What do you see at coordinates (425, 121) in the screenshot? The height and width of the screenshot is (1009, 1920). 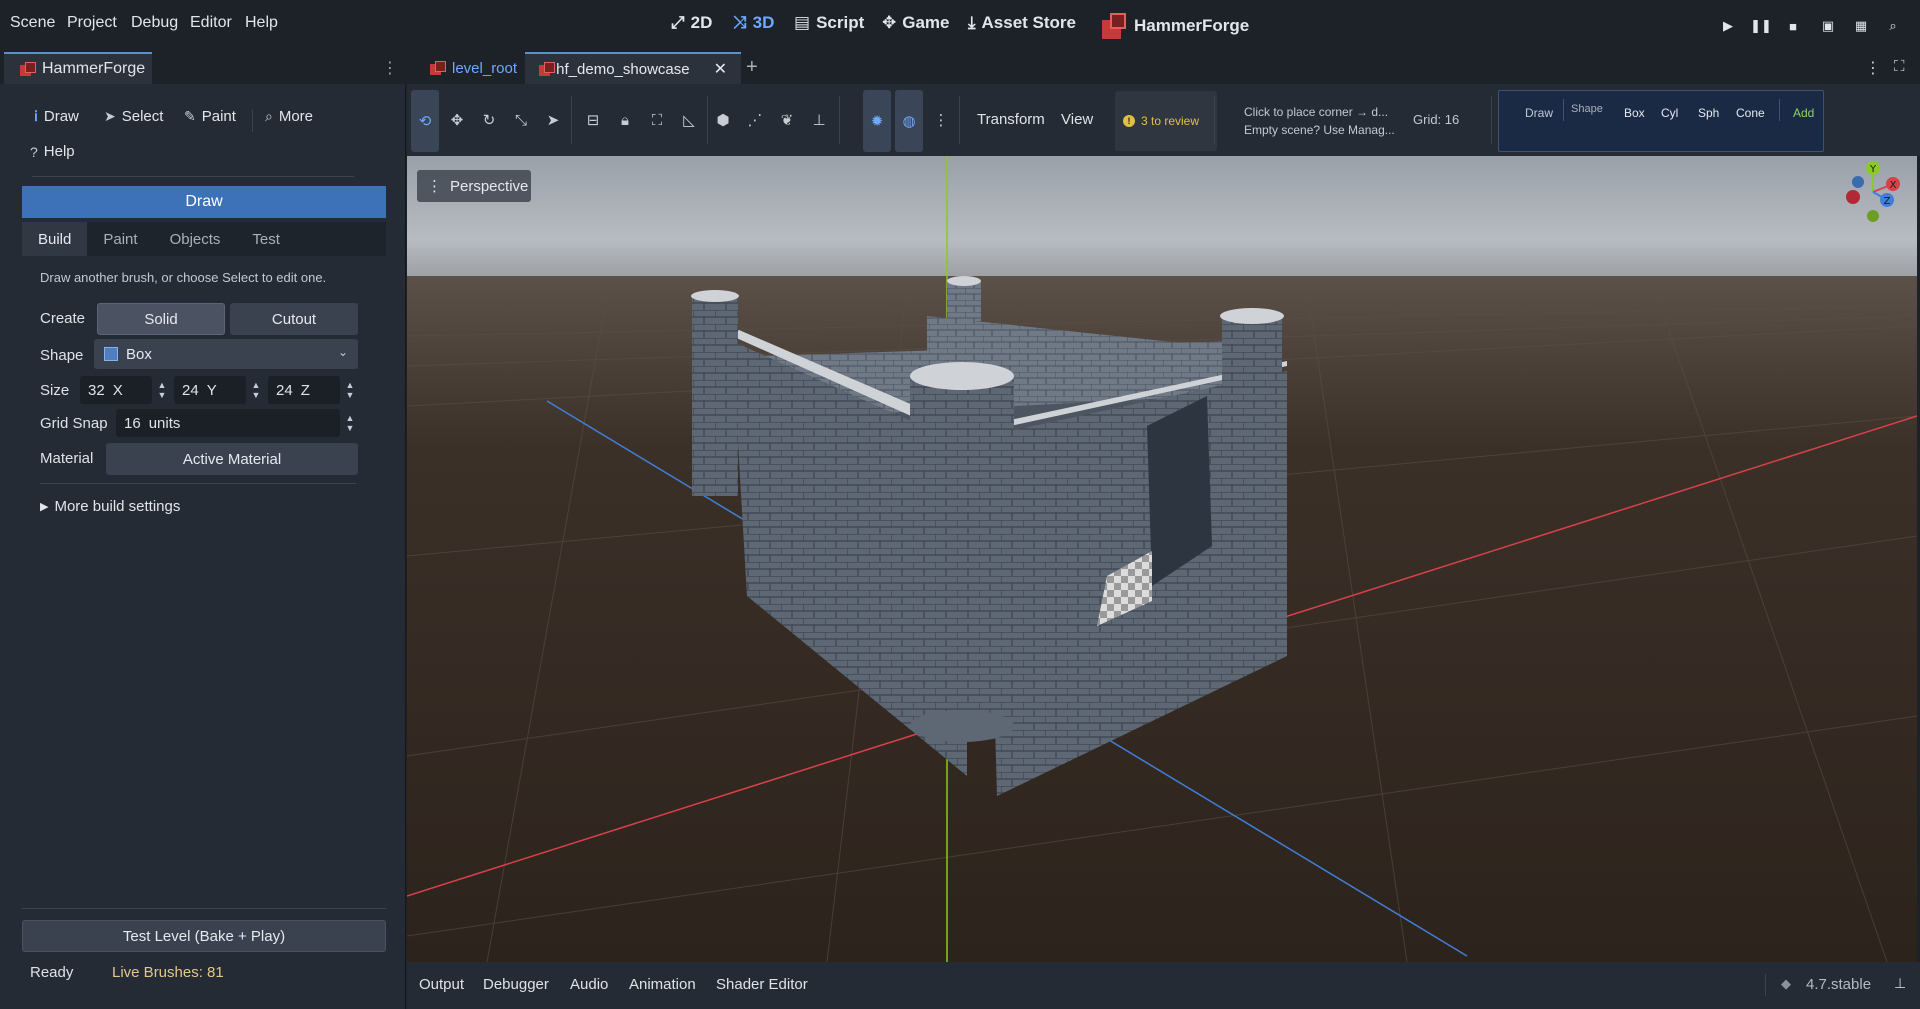 I see `select-mode-icon: ⟲` at bounding box center [425, 121].